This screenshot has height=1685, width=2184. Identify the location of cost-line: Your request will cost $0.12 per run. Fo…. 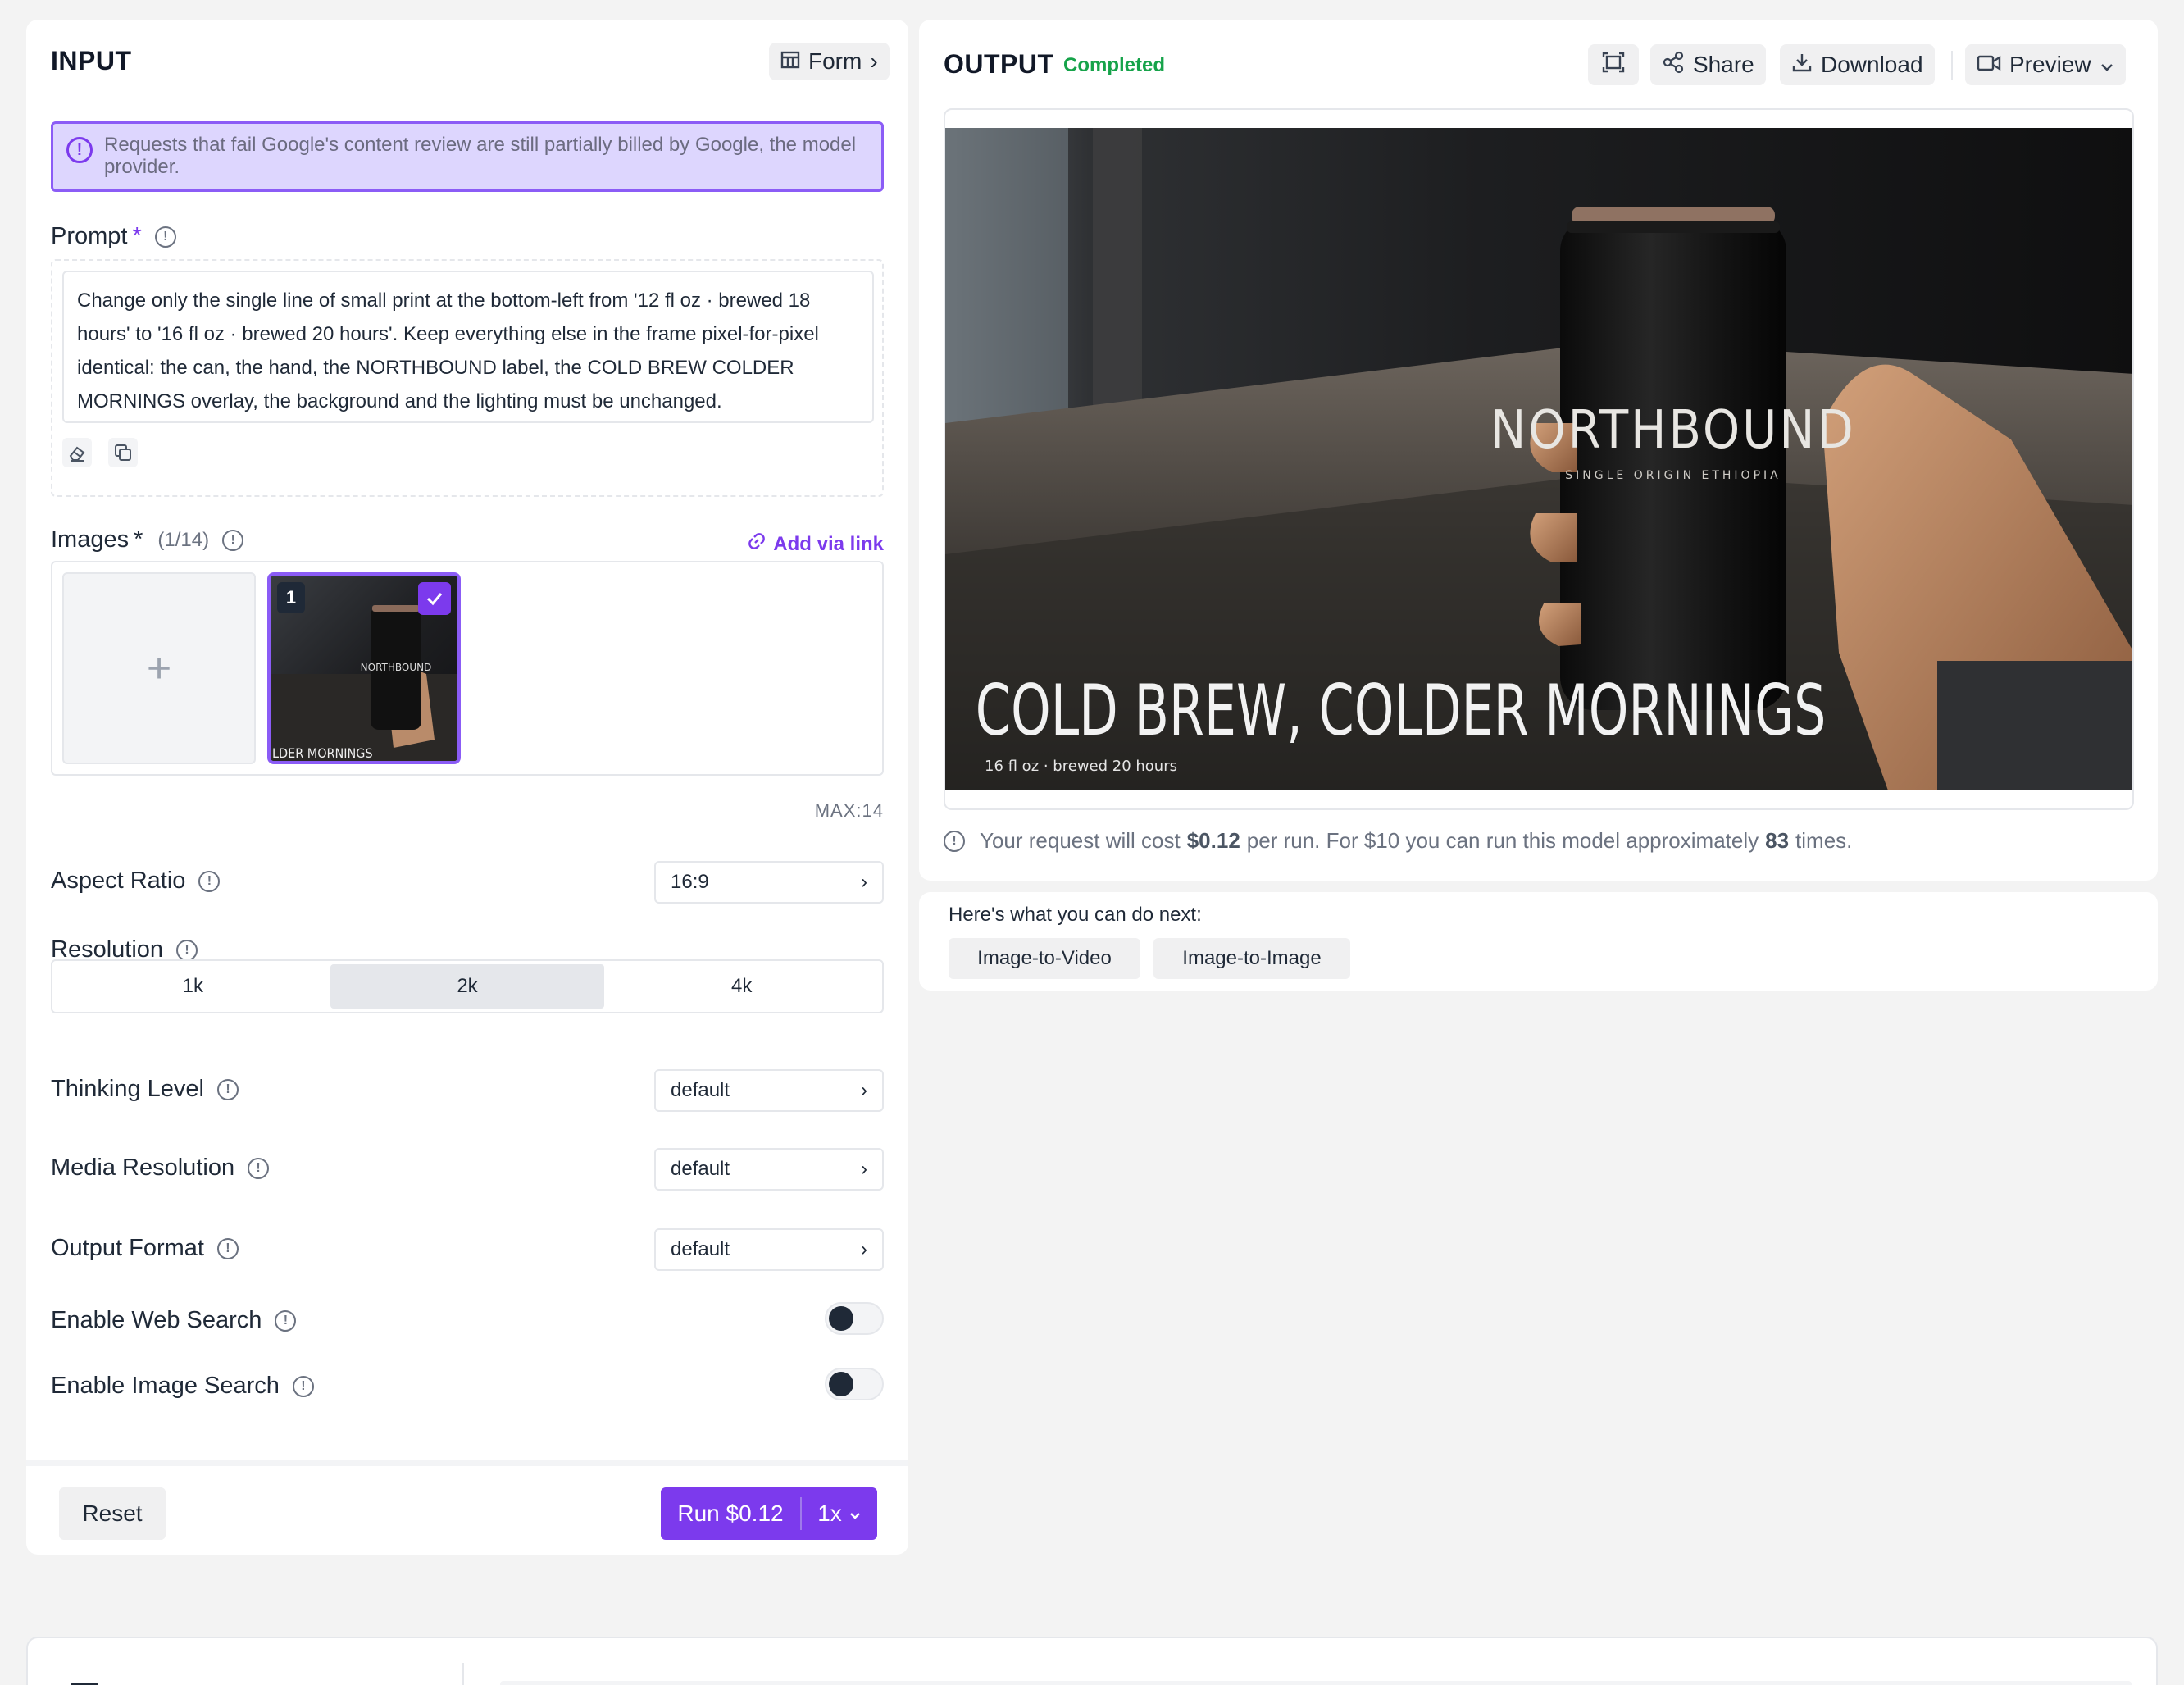
(1398, 841).